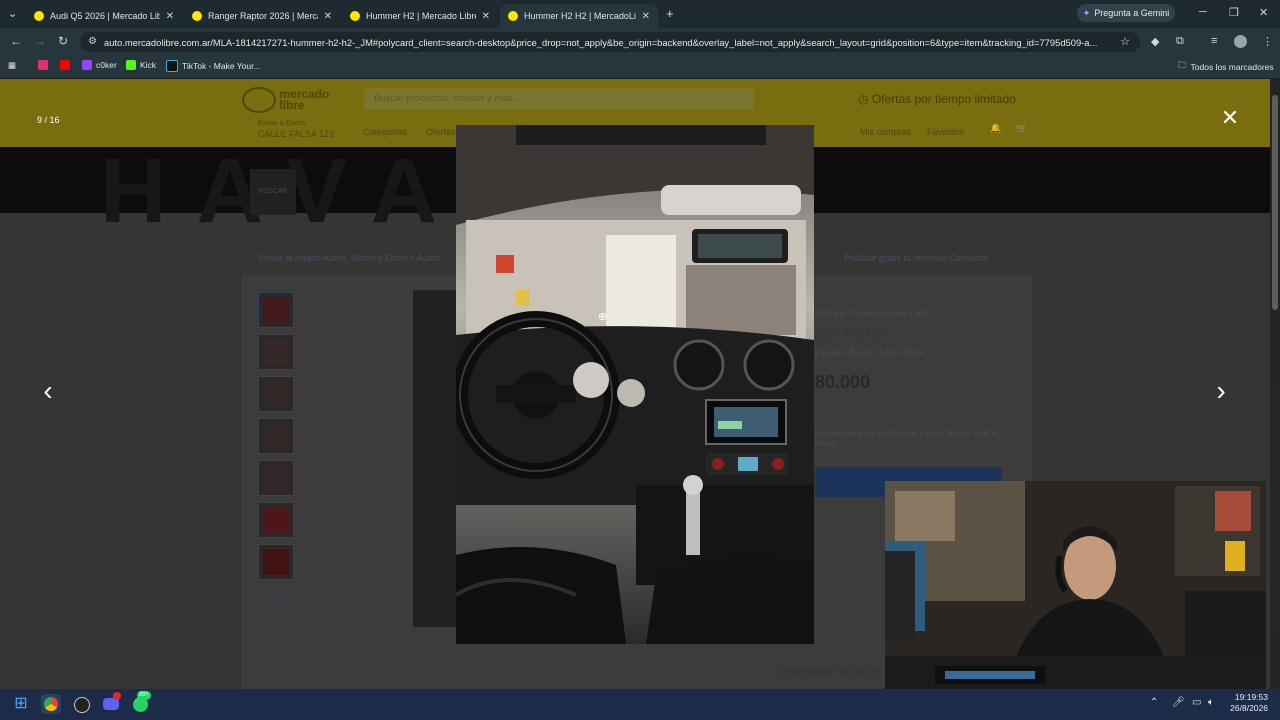 Image resolution: width=1280 pixels, height=720 pixels. I want to click on tab-ranger: Ranger Raptor 2026 | Mercado Libre ✕, so click(262, 16).